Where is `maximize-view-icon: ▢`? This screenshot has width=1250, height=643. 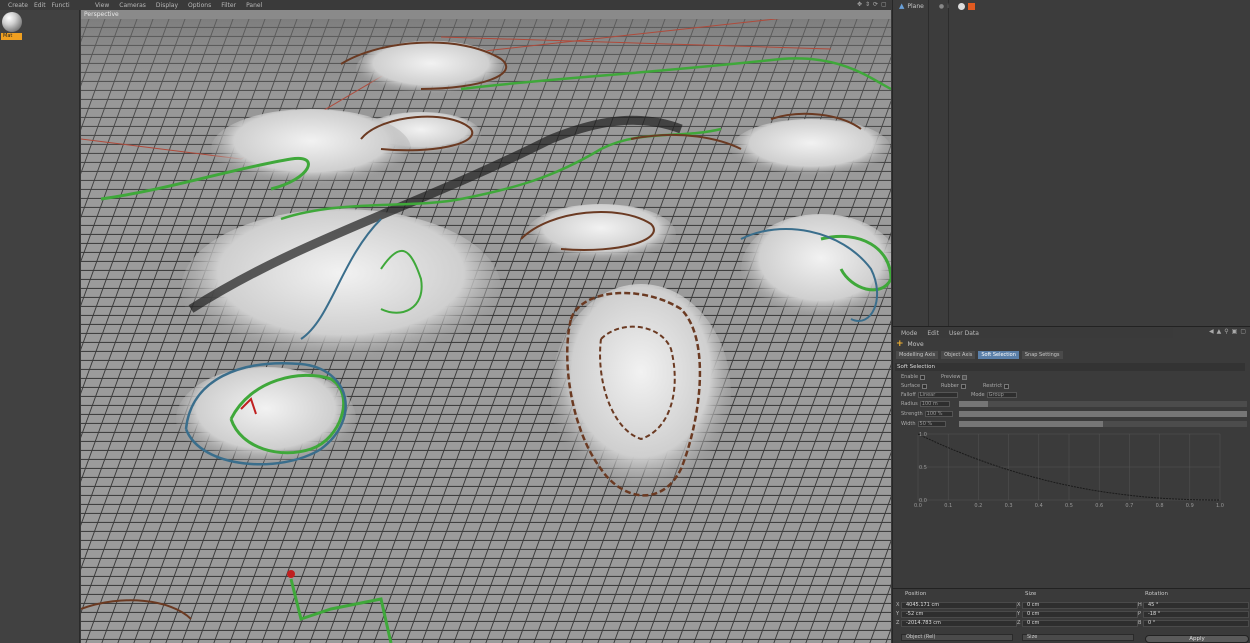
maximize-view-icon: ▢ is located at coordinates (884, 4).